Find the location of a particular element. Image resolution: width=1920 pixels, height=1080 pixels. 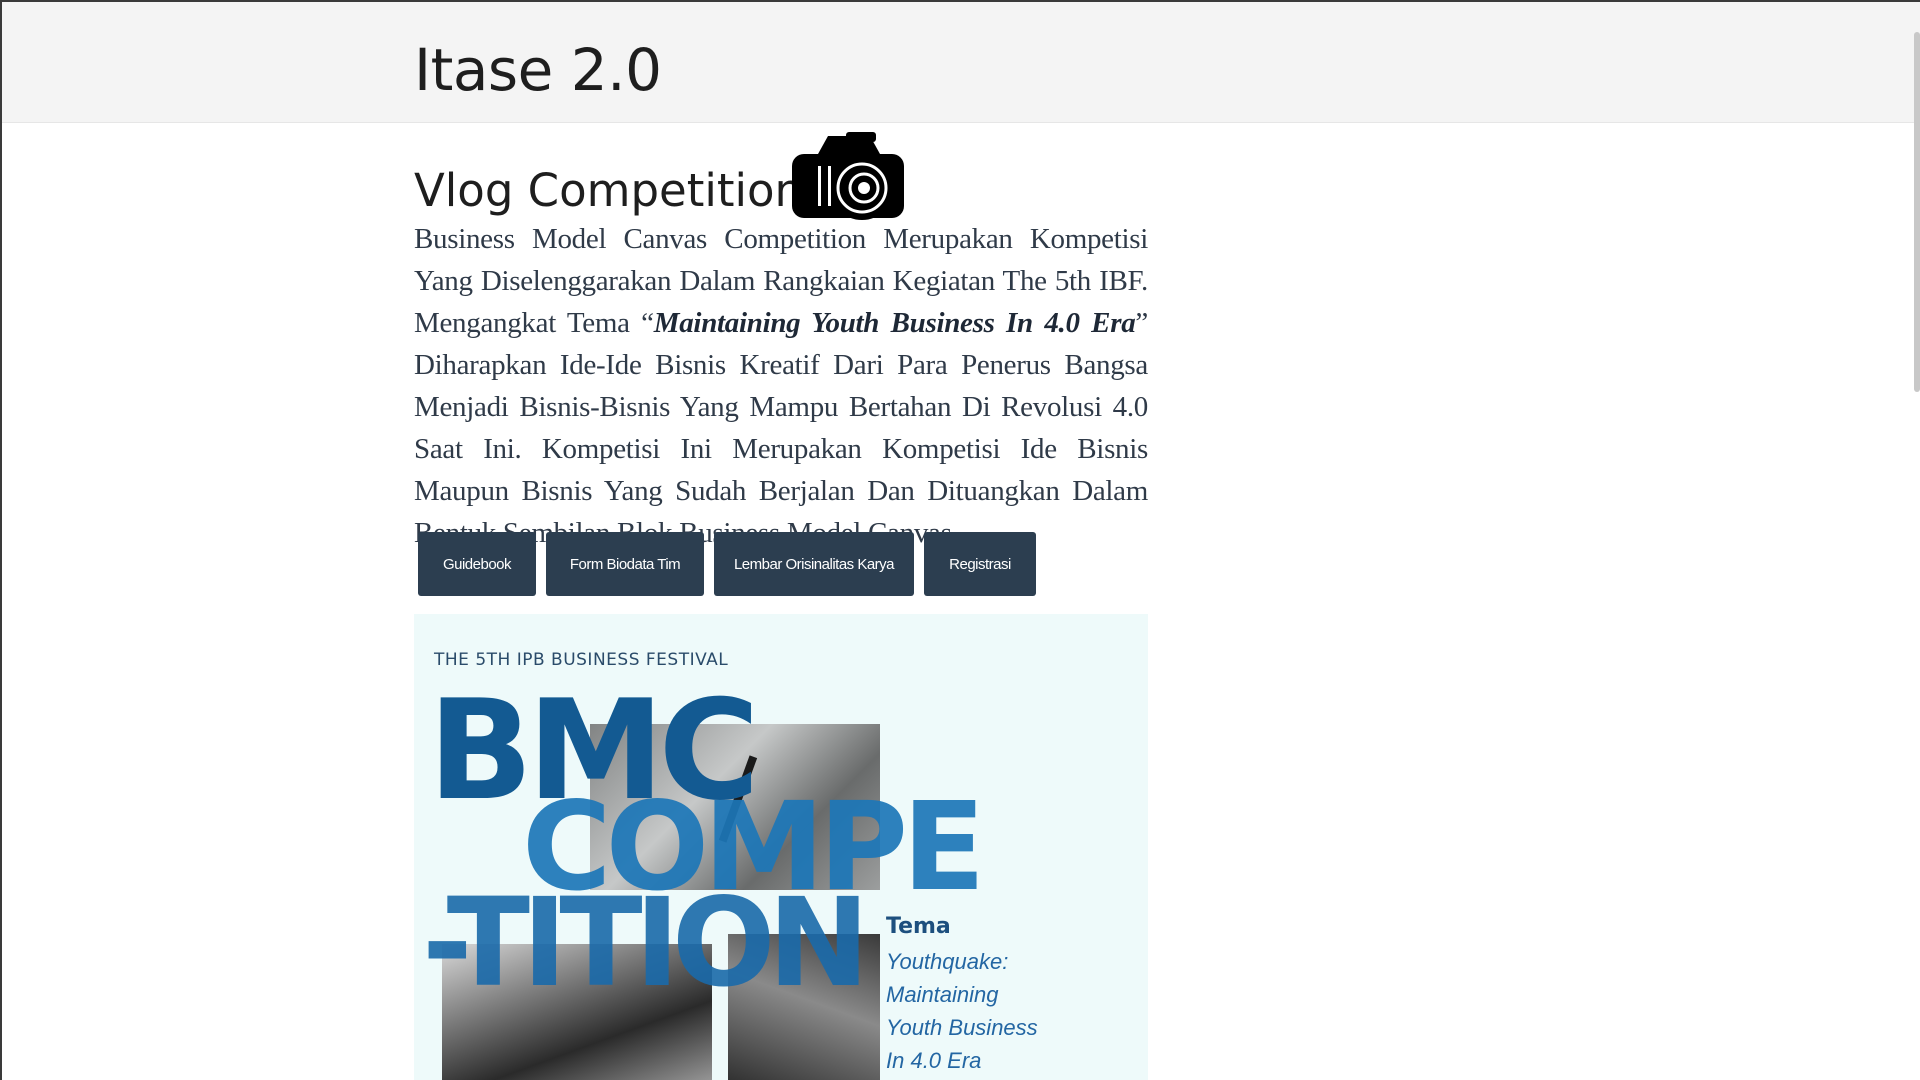

navbar-brand: Itase 2.0 is located at coordinates (538, 70).